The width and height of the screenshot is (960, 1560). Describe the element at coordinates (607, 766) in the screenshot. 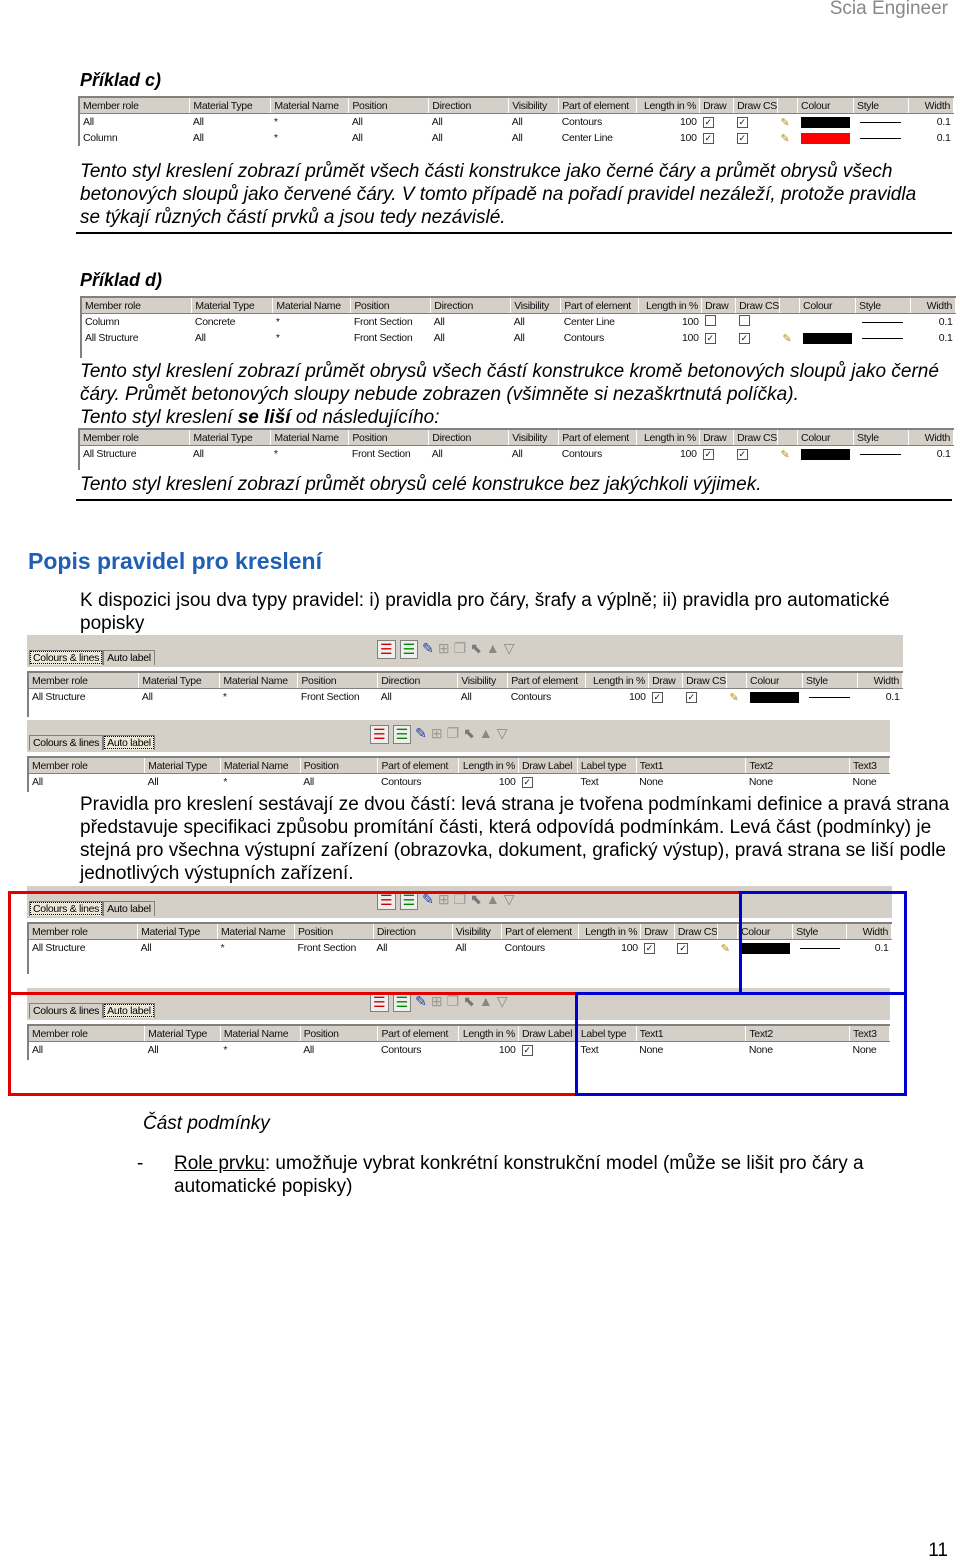

I see `column-header: Label type` at that location.